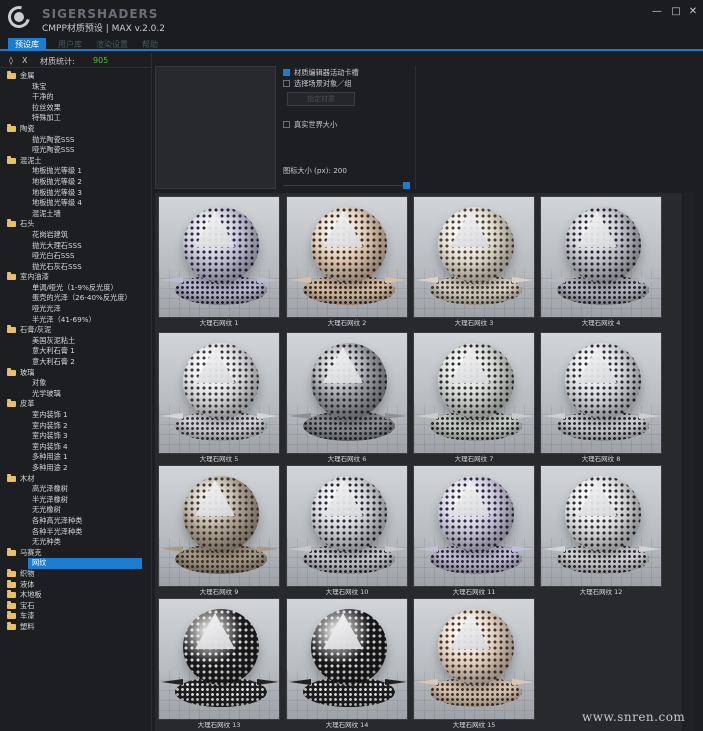 The image size is (703, 731). What do you see at coordinates (75, 161) in the screenshot?
I see `tree-category: 混泥土` at bounding box center [75, 161].